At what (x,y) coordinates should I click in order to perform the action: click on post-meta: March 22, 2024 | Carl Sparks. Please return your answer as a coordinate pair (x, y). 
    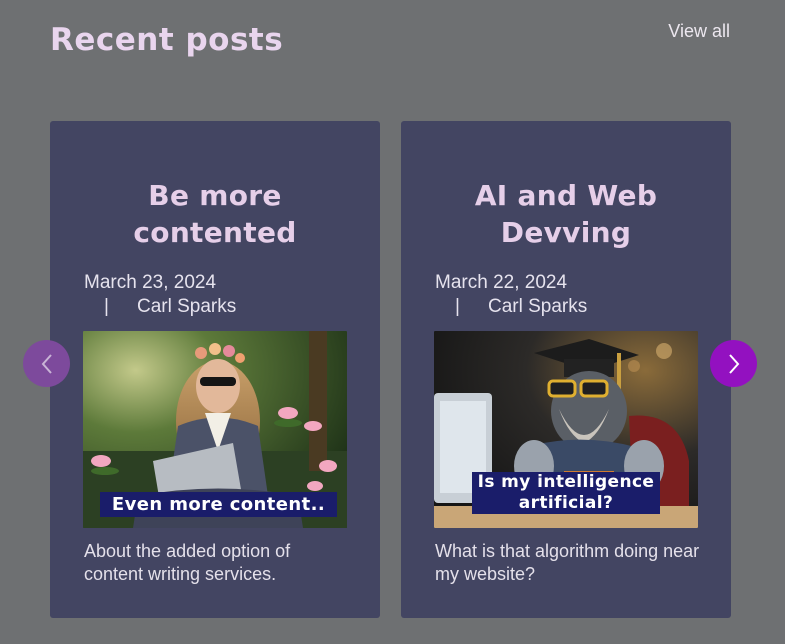
    Looking at the image, I should click on (511, 295).